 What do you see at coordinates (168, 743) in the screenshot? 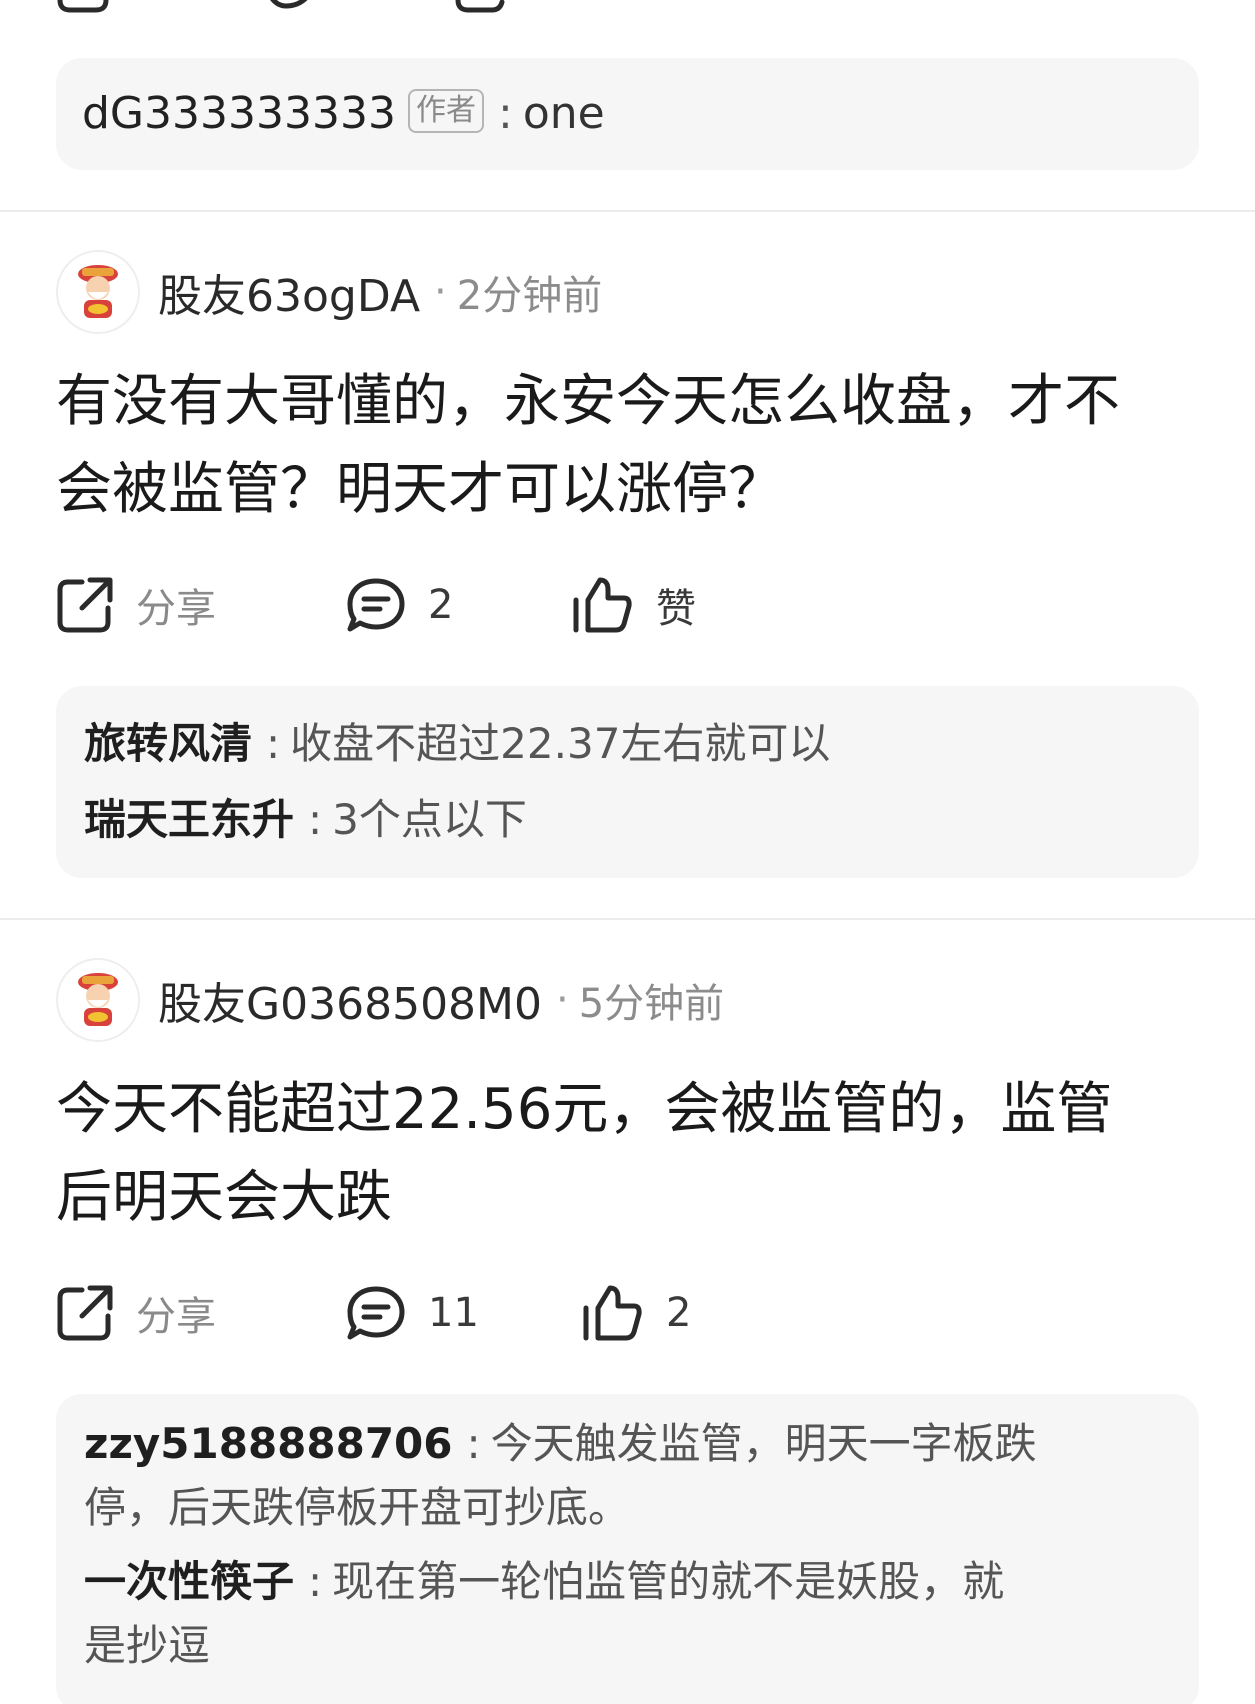
I see `reply-author: 旅转风清` at bounding box center [168, 743].